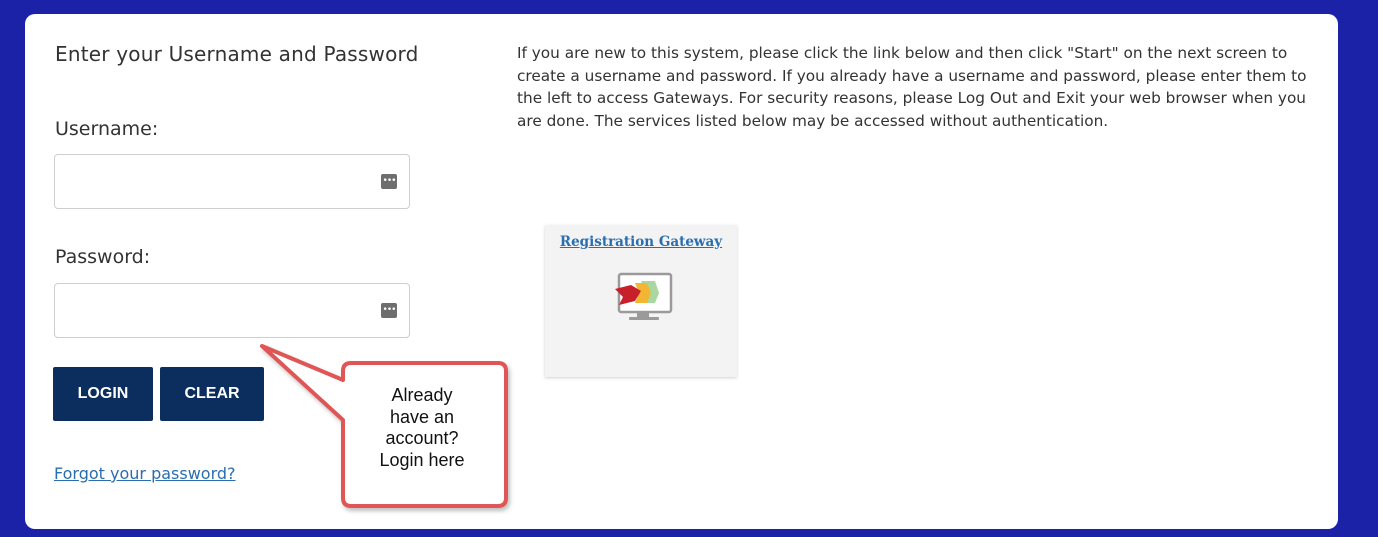 Image resolution: width=1378 pixels, height=537 pixels. What do you see at coordinates (103, 394) in the screenshot?
I see `login-button: LOGIN` at bounding box center [103, 394].